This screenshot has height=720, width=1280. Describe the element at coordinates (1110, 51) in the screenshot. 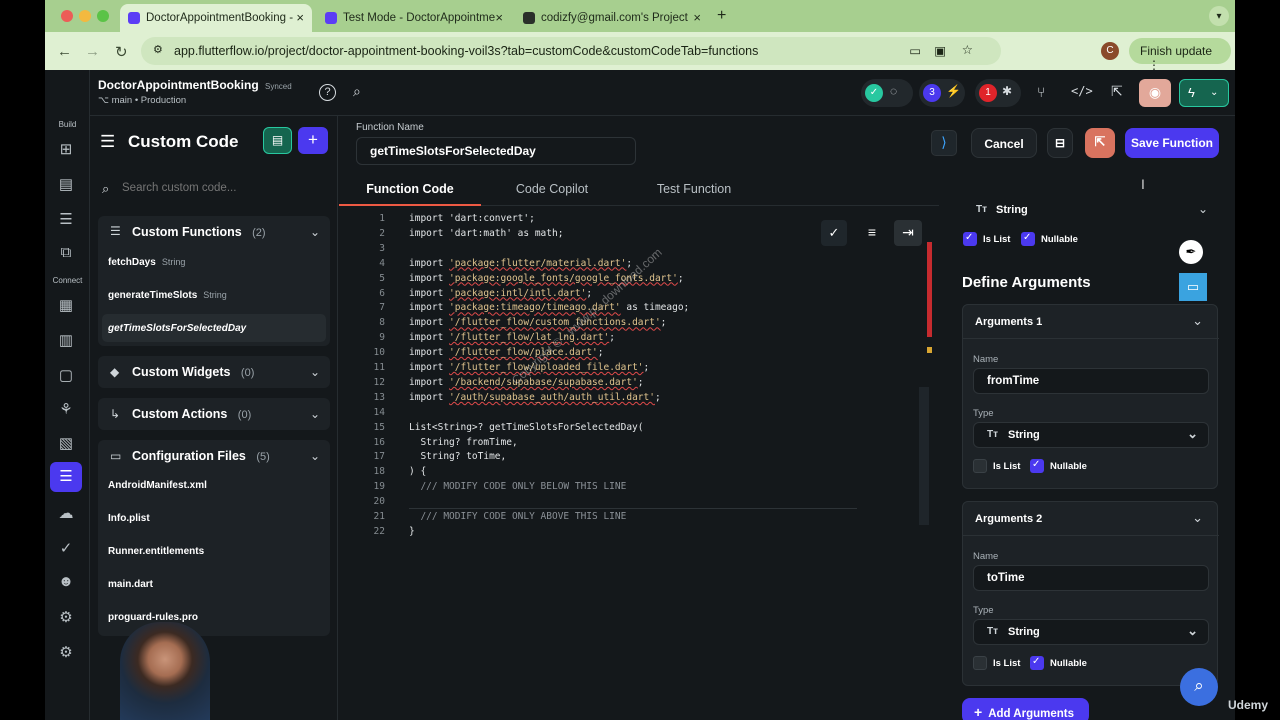

I see `profile-avatar: C` at that location.